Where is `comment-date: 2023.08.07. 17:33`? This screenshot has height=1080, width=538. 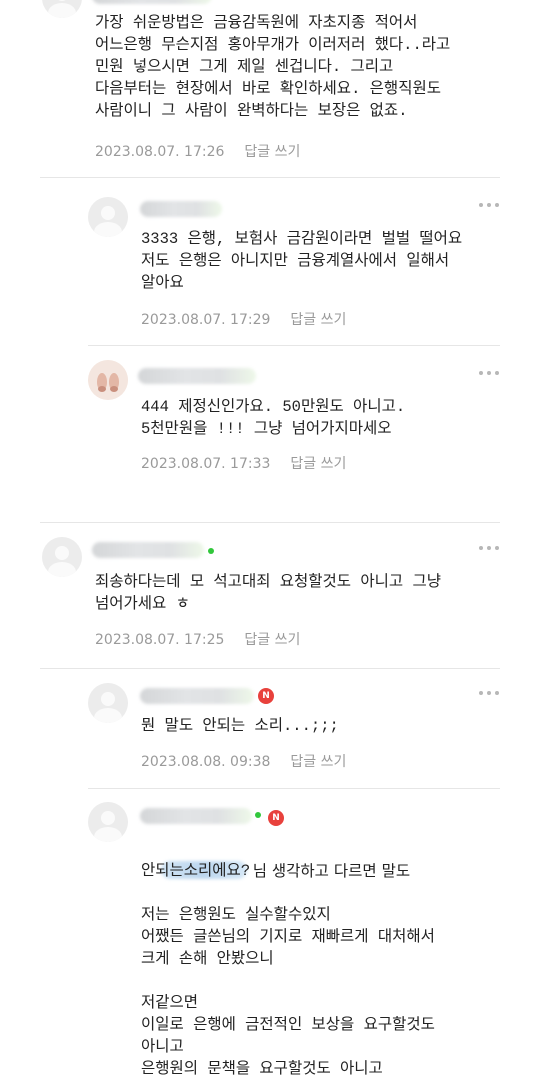 comment-date: 2023.08.07. 17:33 is located at coordinates (206, 464).